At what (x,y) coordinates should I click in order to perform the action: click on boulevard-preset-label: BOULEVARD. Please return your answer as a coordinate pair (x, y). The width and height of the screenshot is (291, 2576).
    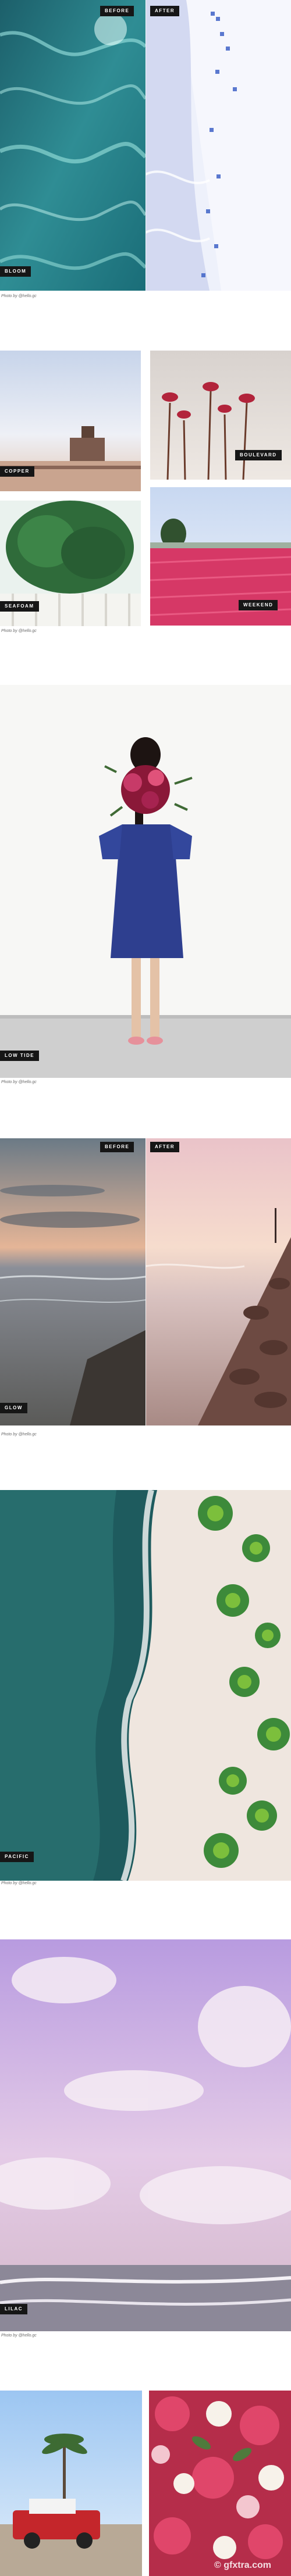
    Looking at the image, I should click on (258, 455).